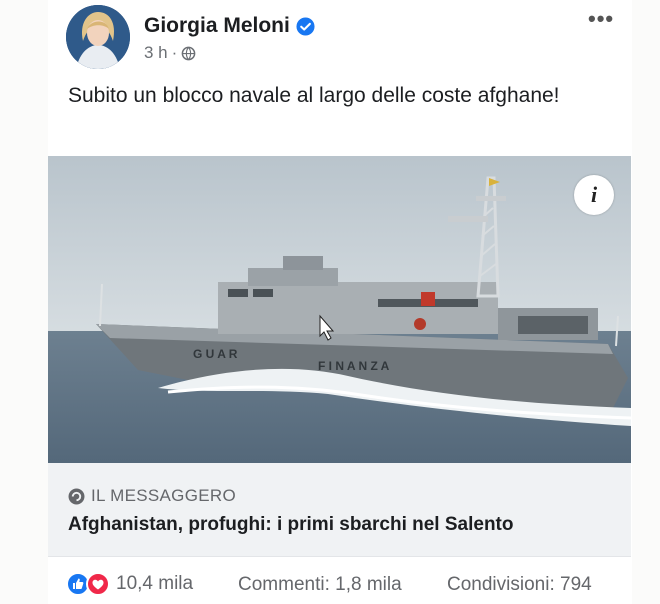 The width and height of the screenshot is (660, 604). What do you see at coordinates (98, 584) in the screenshot?
I see `love-icon` at bounding box center [98, 584].